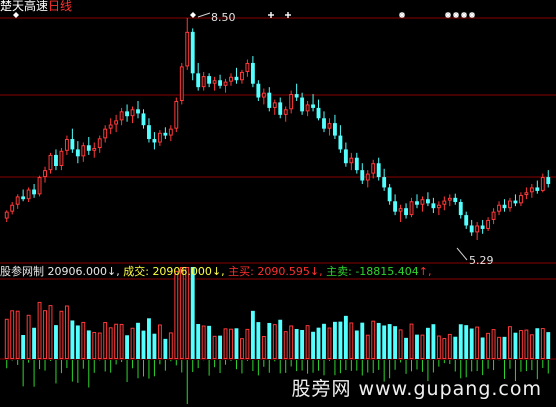  I want to click on main-sell-value: -18815.404, so click(387, 271).